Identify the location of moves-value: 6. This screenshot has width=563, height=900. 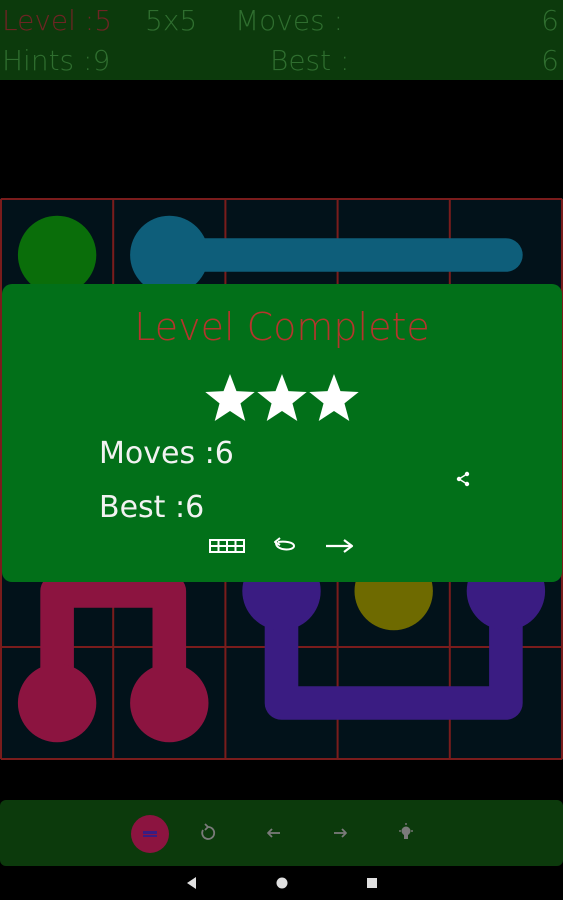
(550, 20).